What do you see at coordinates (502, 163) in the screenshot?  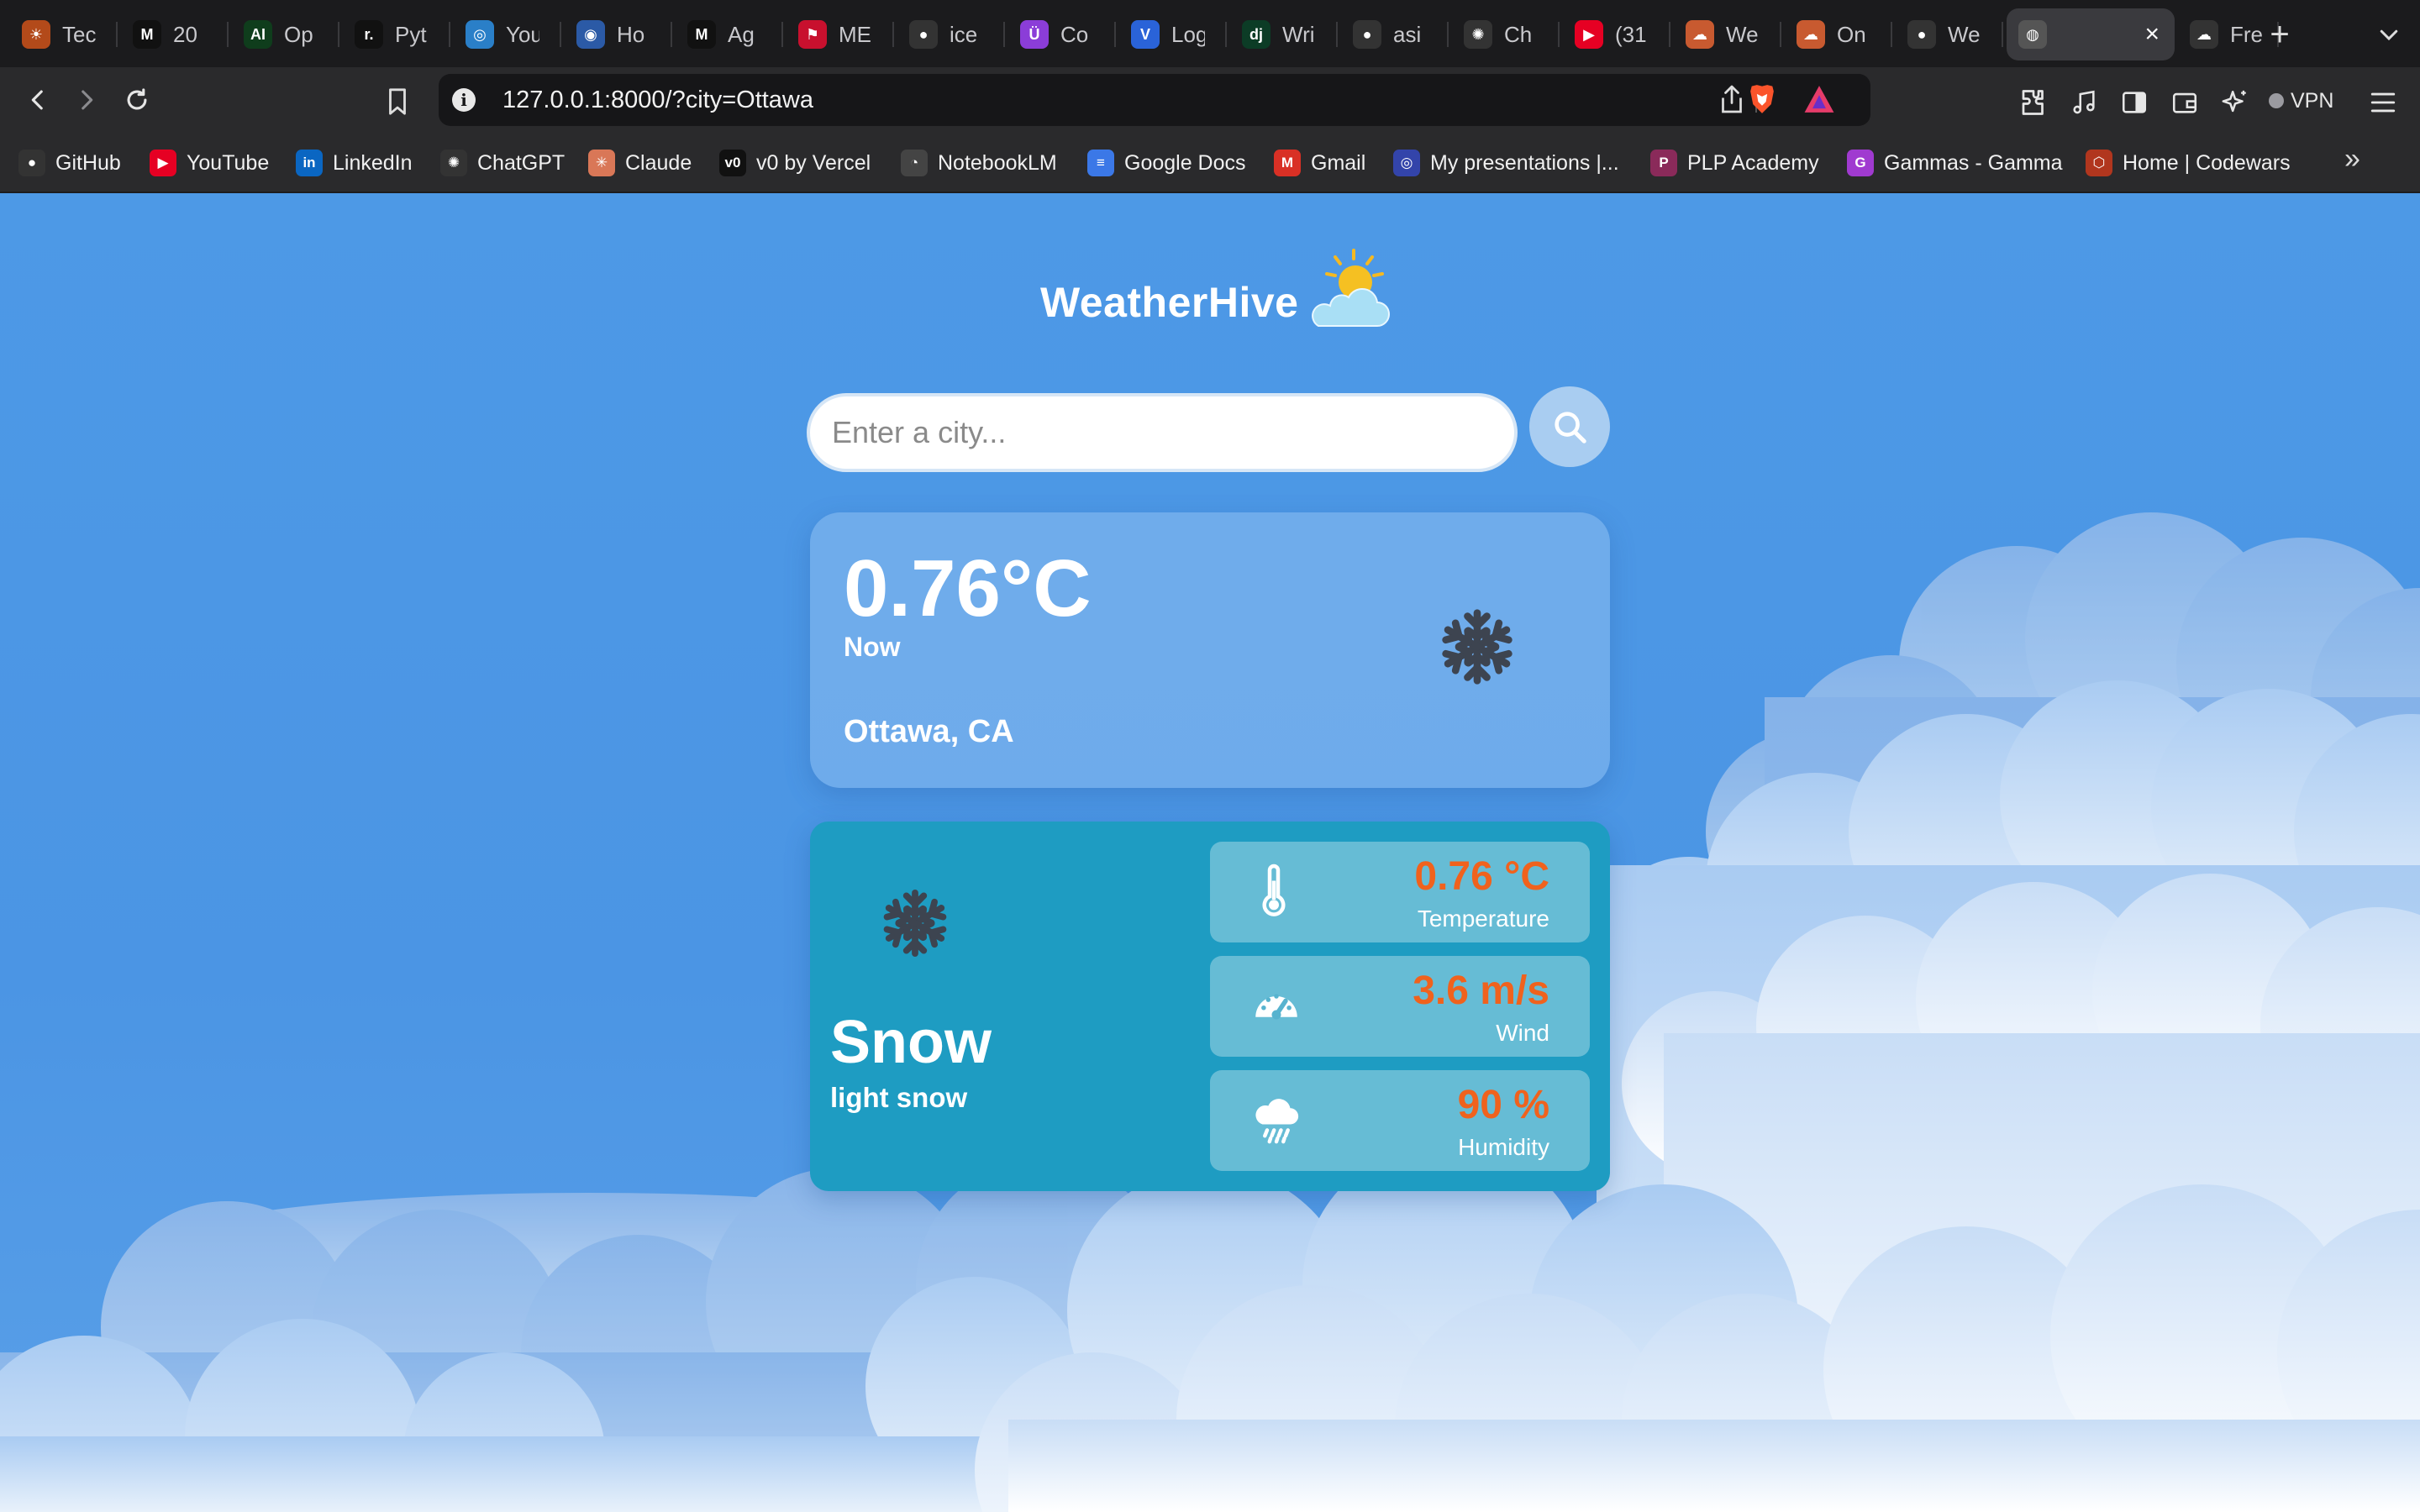 I see `bookmark-item: ✺ ChatGPT` at bounding box center [502, 163].